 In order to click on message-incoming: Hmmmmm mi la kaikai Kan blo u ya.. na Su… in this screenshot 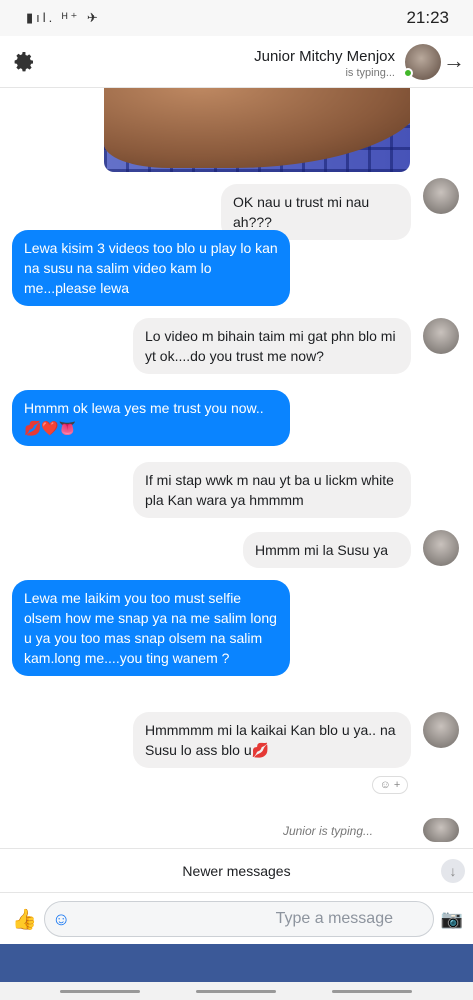, I will do `click(272, 740)`.